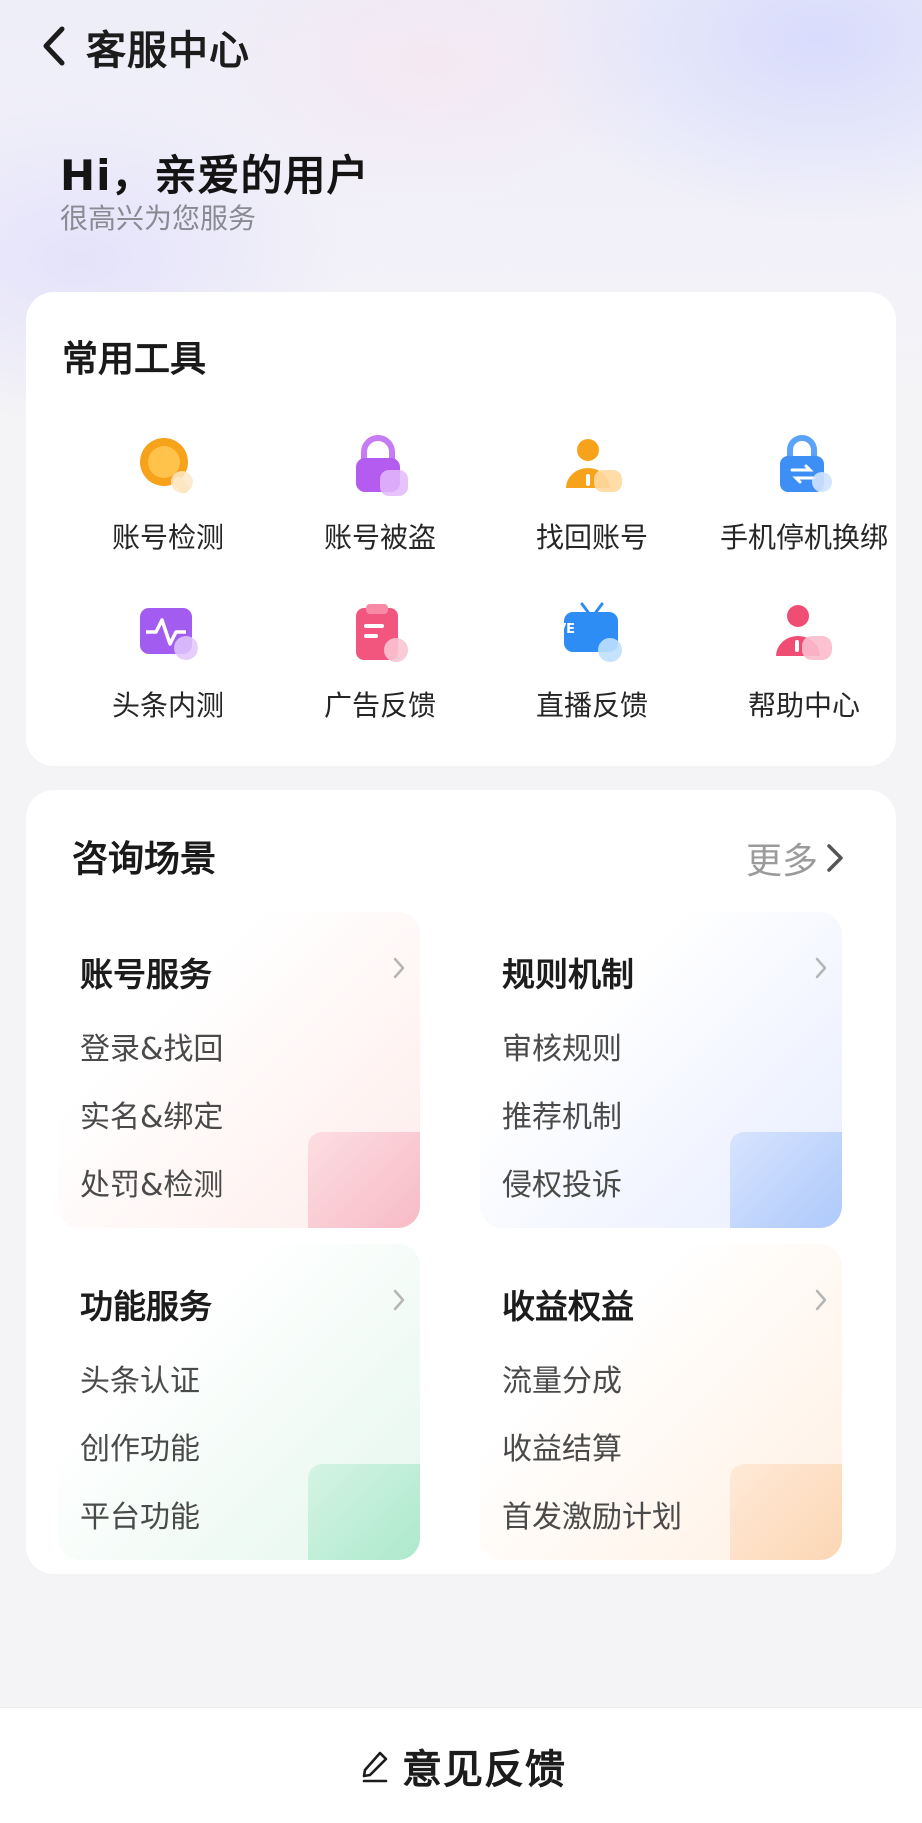 The height and width of the screenshot is (1823, 922). What do you see at coordinates (382, 633) in the screenshot?
I see `ad-feedback-icon` at bounding box center [382, 633].